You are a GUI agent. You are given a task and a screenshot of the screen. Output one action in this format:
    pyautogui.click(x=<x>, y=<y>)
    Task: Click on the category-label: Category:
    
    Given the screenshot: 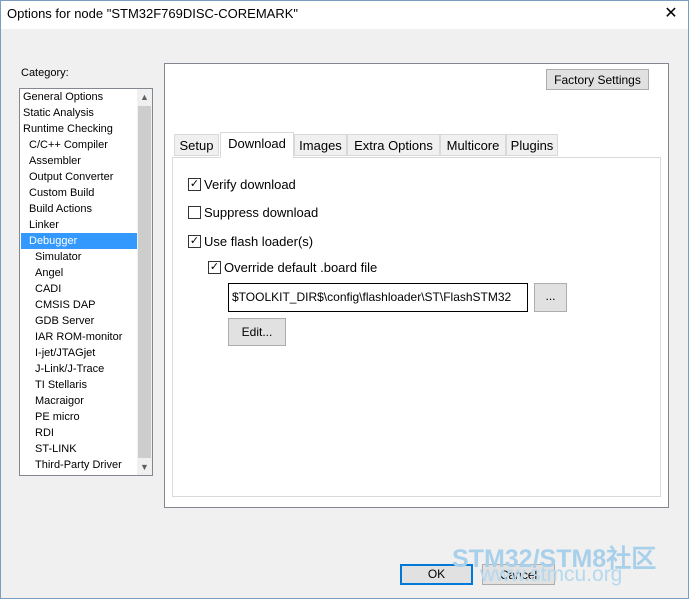 What is the action you would take?
    pyautogui.click(x=45, y=73)
    